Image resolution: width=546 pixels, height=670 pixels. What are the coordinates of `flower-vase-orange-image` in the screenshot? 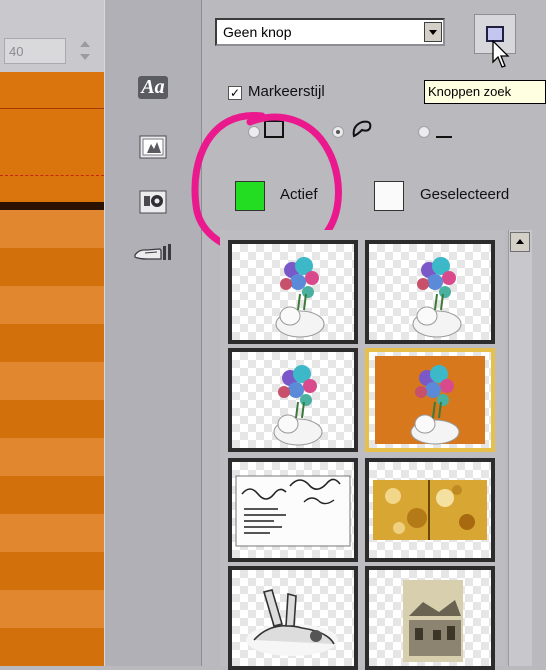 It's located at (430, 400).